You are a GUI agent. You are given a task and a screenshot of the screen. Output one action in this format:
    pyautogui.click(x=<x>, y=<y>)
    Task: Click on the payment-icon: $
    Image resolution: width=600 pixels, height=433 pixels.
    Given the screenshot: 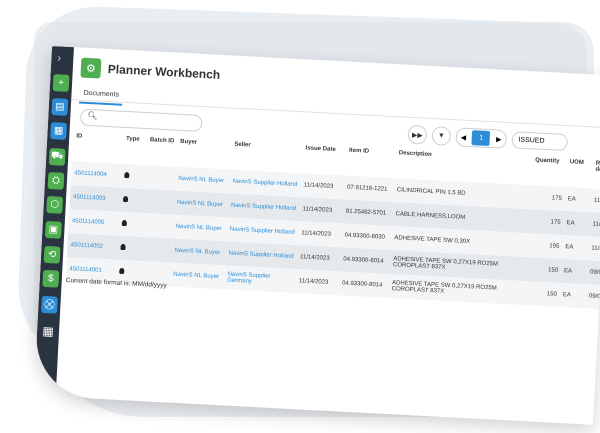 What is the action you would take?
    pyautogui.click(x=51, y=278)
    